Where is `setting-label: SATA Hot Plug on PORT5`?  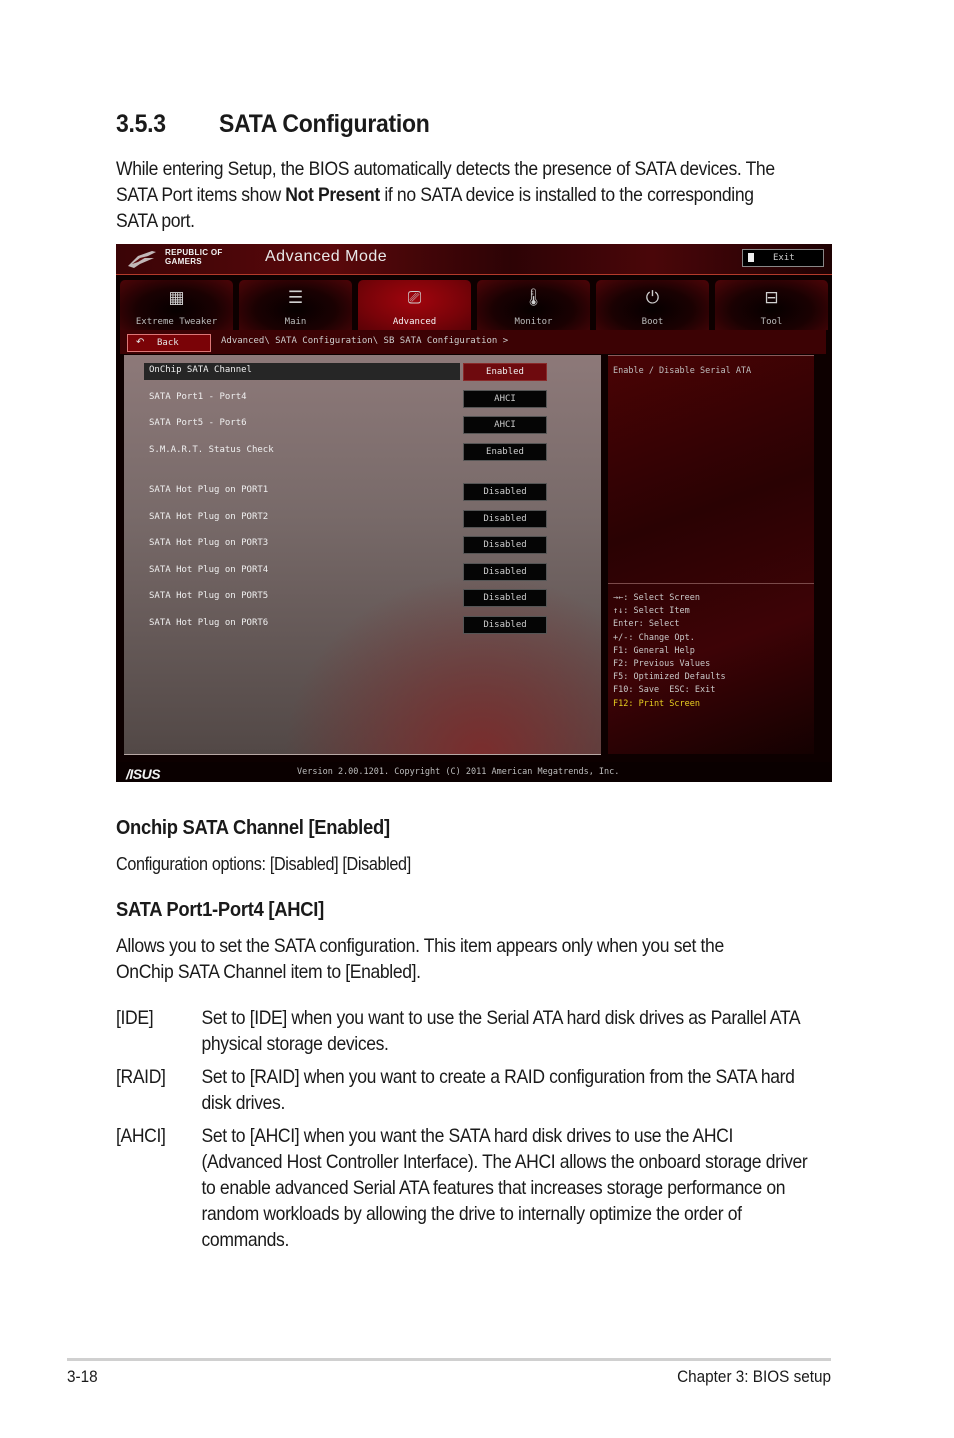 setting-label: SATA Hot Plug on PORT5 is located at coordinates (209, 596).